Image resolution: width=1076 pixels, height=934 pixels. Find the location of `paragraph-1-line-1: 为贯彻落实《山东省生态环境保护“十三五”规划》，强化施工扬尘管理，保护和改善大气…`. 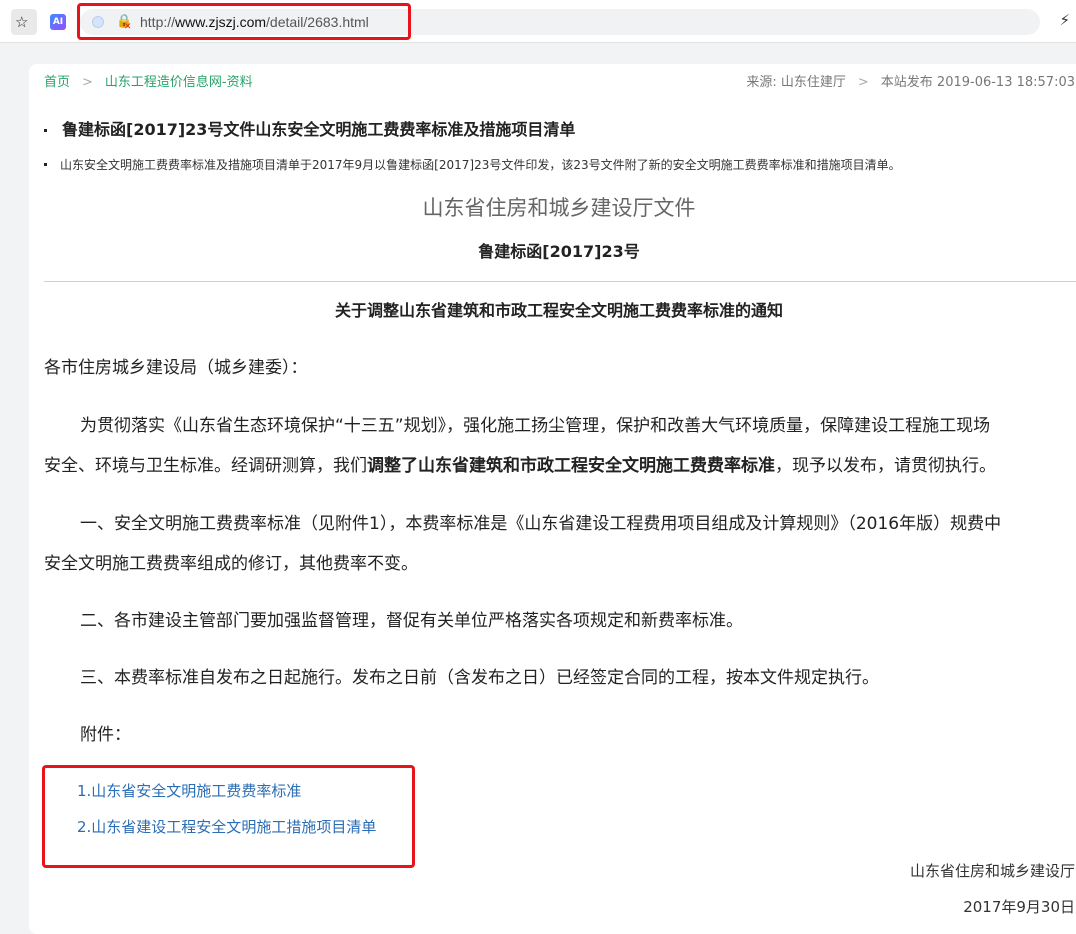

paragraph-1-line-1: 为贯彻落实《山东省生态环境保护“十三五”规划》，强化施工扬尘管理，保护和改善大气… is located at coordinates (535, 426).